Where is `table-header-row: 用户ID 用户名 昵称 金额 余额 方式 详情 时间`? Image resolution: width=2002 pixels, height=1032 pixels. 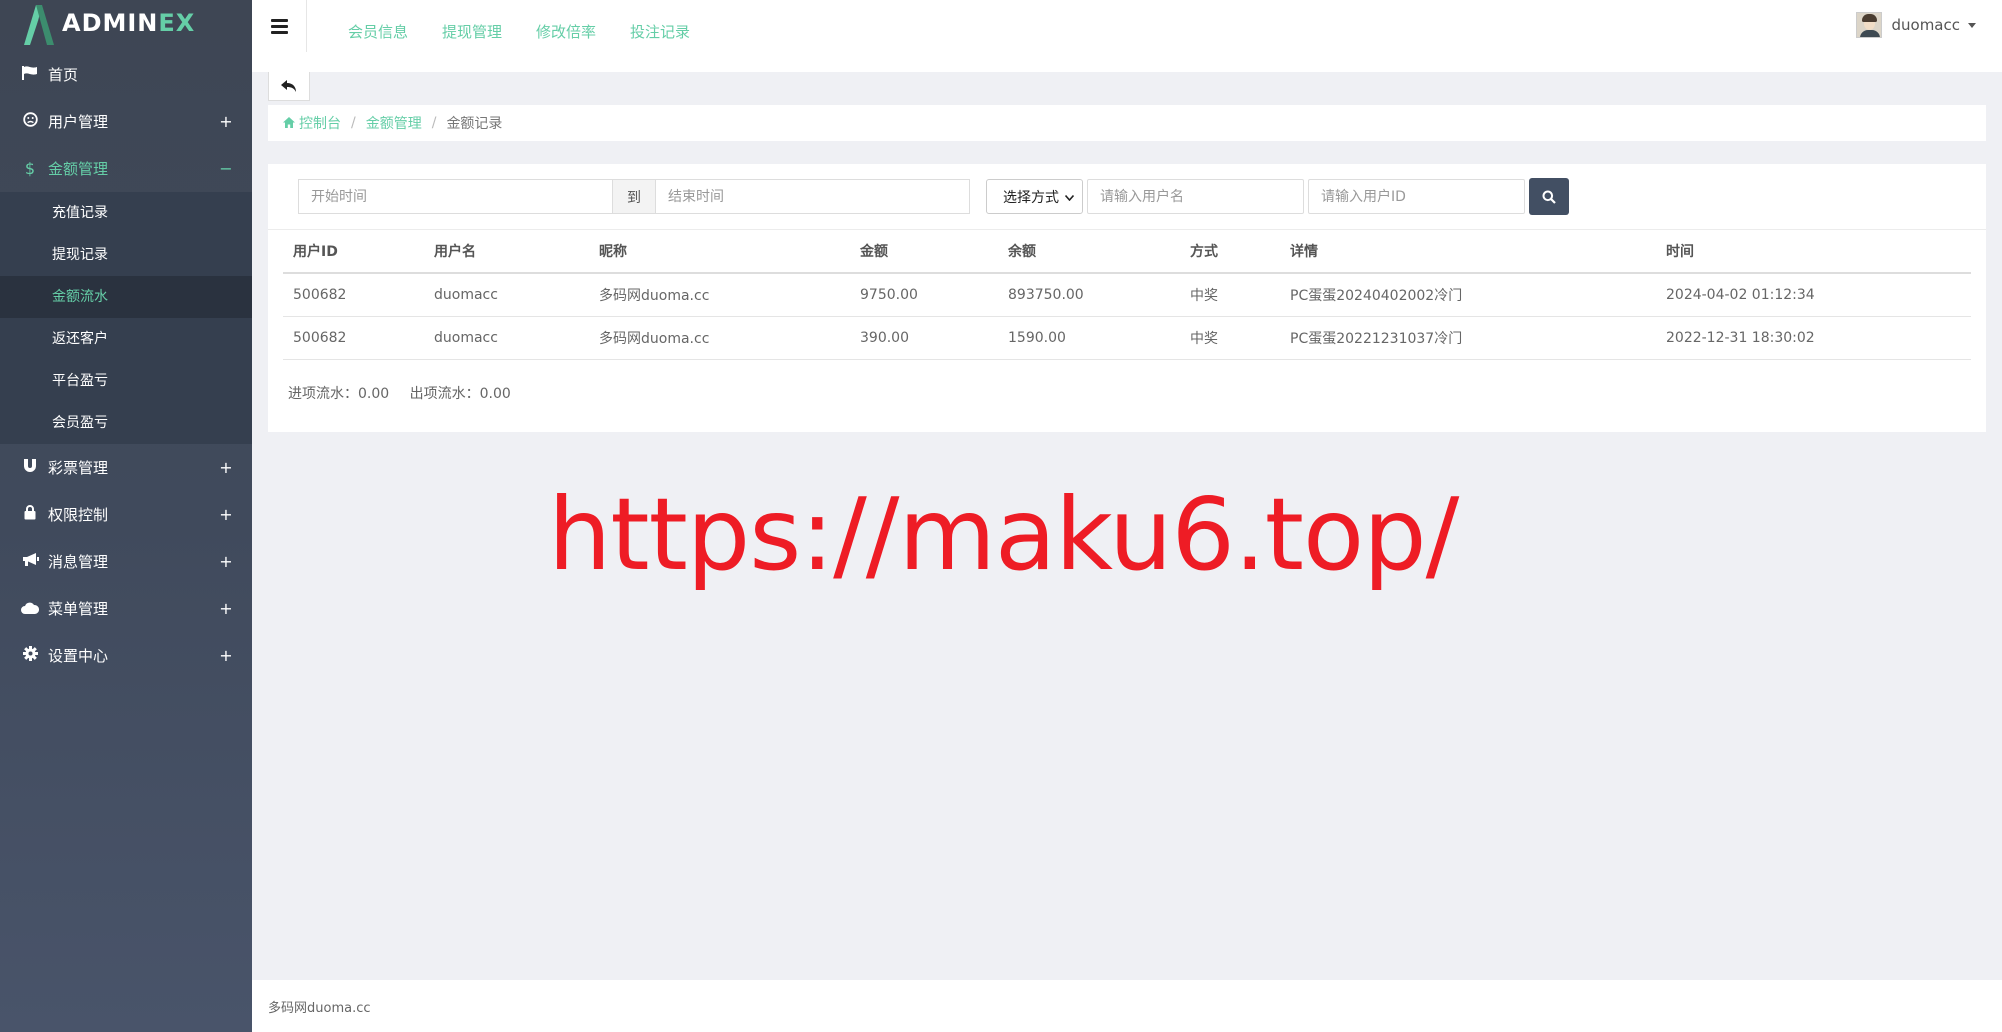
table-header-row: 用户ID 用户名 昵称 金额 余额 方式 详情 时间 is located at coordinates (1127, 252).